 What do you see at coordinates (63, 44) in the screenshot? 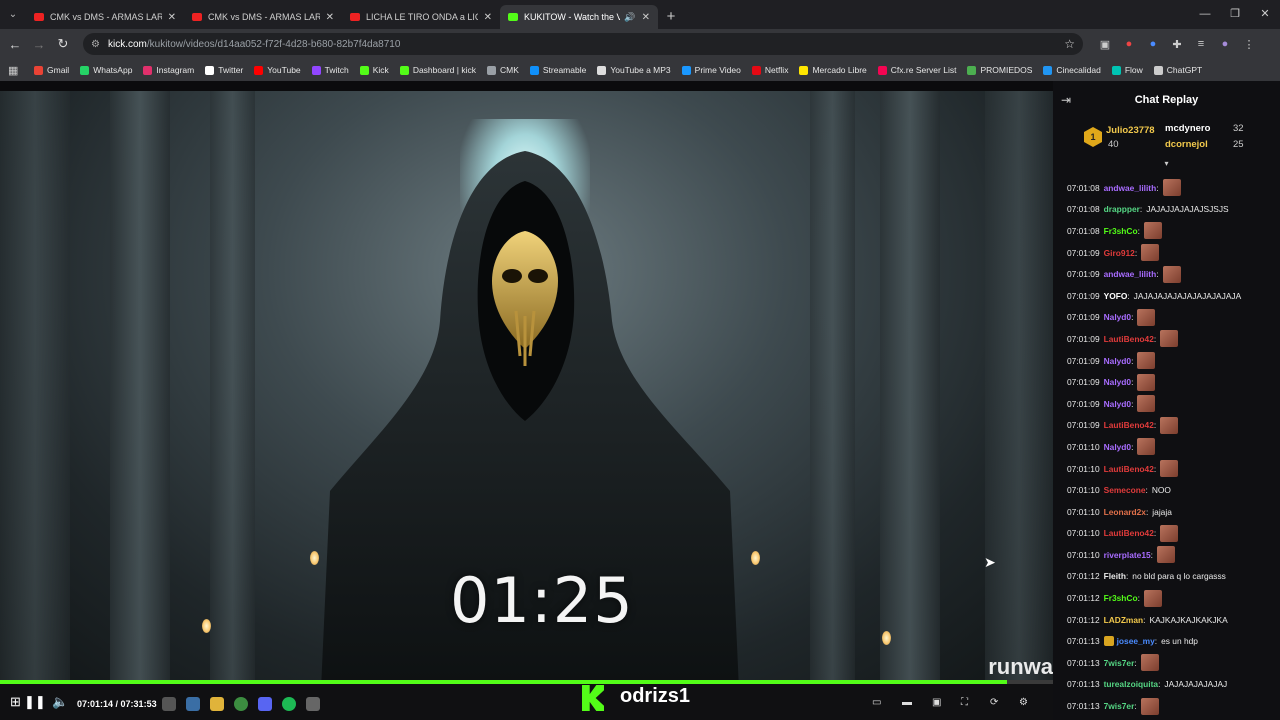
I see `reload-icon: ↻` at bounding box center [63, 44].